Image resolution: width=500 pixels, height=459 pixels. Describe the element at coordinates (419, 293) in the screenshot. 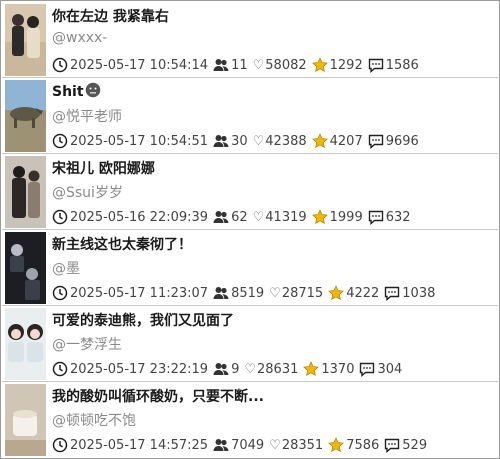

I see `post-comments: 1038` at that location.